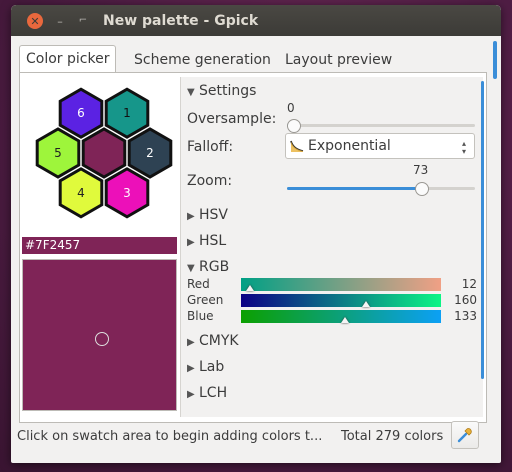 The width and height of the screenshot is (512, 472). What do you see at coordinates (354, 188) in the screenshot?
I see `zoom-slider-fill` at bounding box center [354, 188].